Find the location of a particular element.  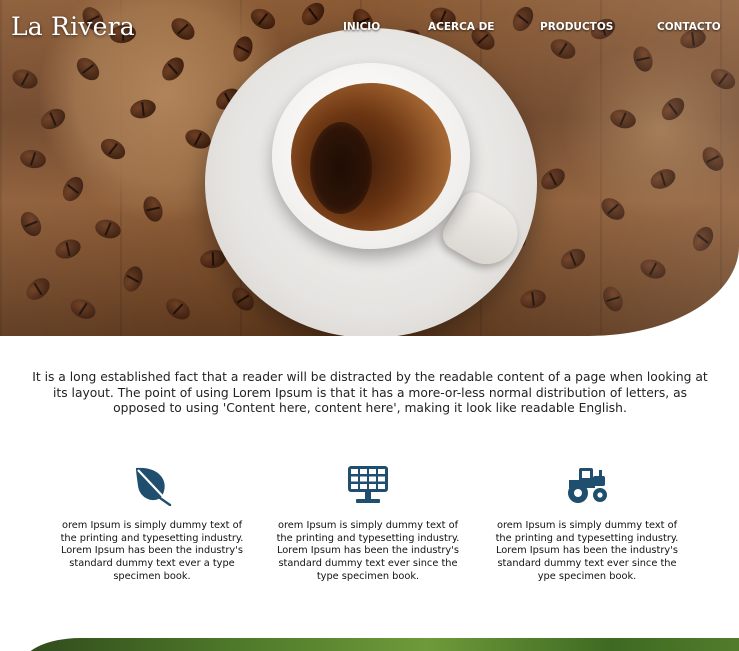

main-nav: INICIO ACERCA DE PRODUCTOS CONTACTO is located at coordinates (369, 29).